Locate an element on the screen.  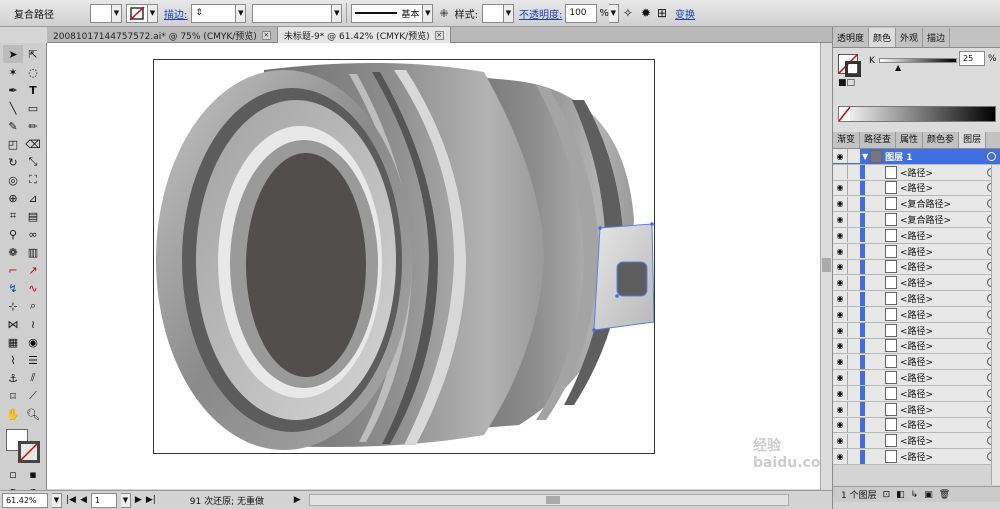
tab-appearance: 外观 is located at coordinates (910, 37).